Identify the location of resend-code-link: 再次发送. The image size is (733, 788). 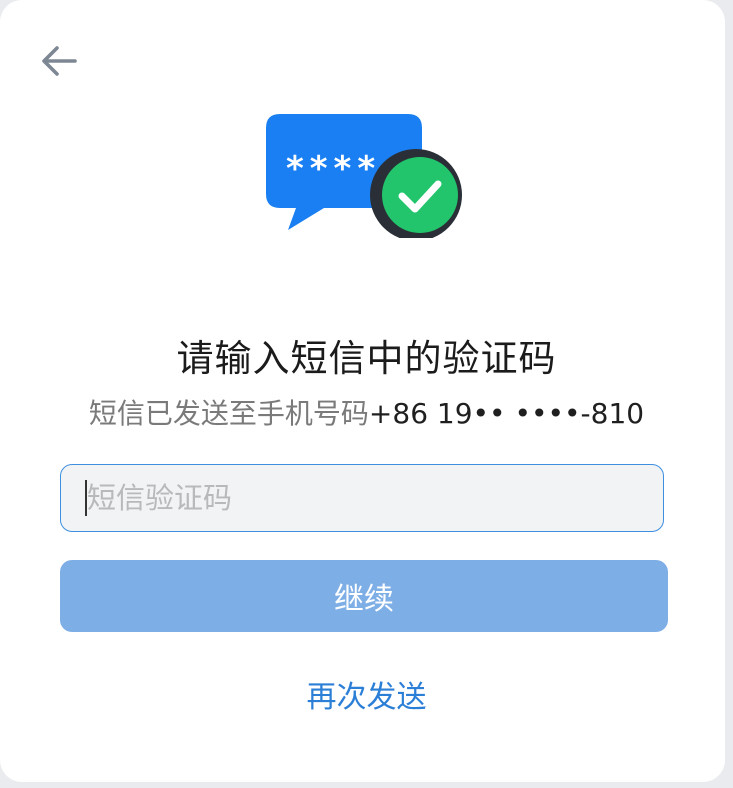
(366, 694).